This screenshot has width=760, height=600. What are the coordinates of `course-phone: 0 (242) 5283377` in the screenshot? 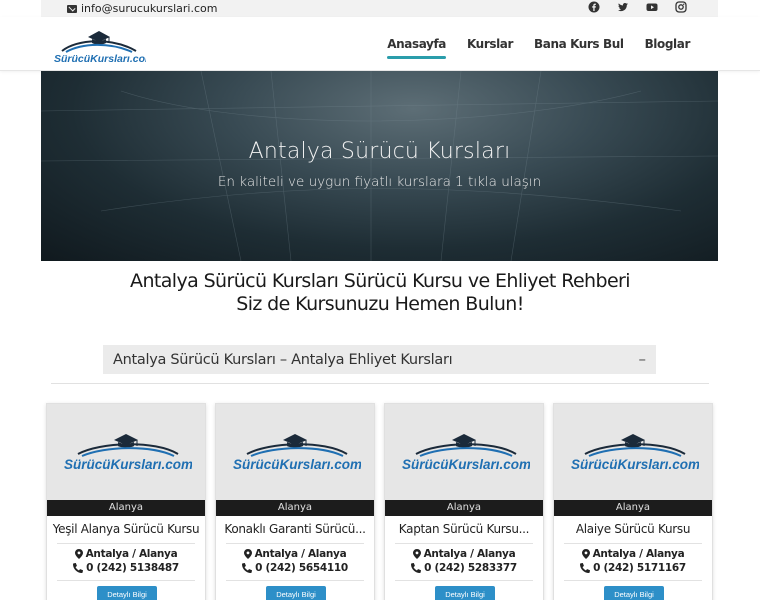 It's located at (464, 568).